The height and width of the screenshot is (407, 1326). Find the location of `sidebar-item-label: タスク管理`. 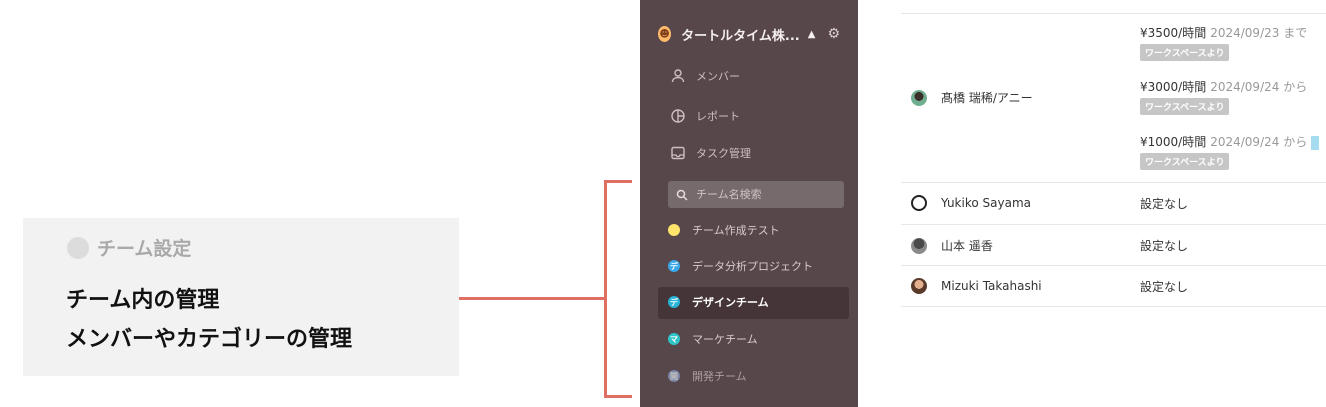

sidebar-item-label: タスク管理 is located at coordinates (723, 153).